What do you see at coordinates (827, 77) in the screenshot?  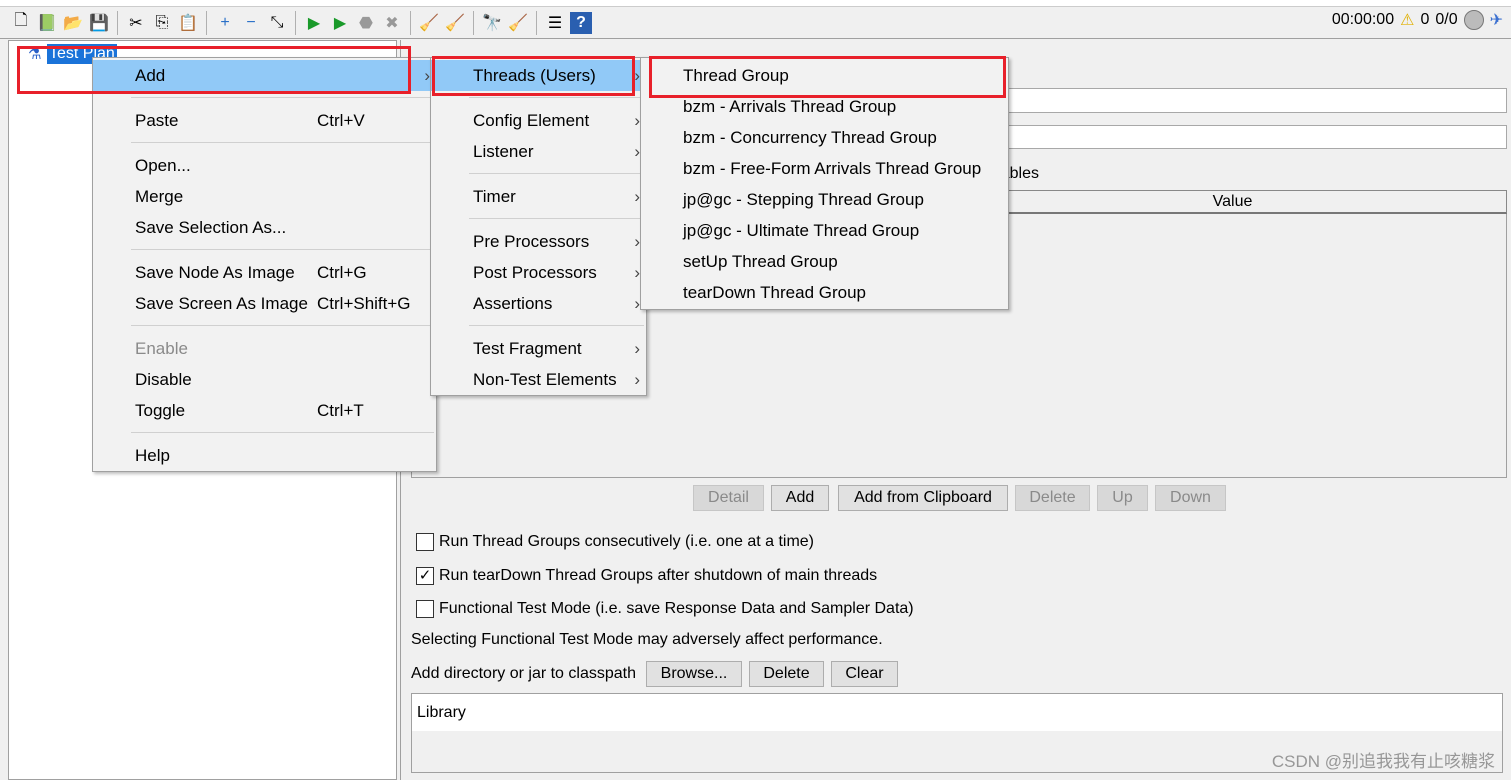 I see `annotation-box-thread-group` at bounding box center [827, 77].